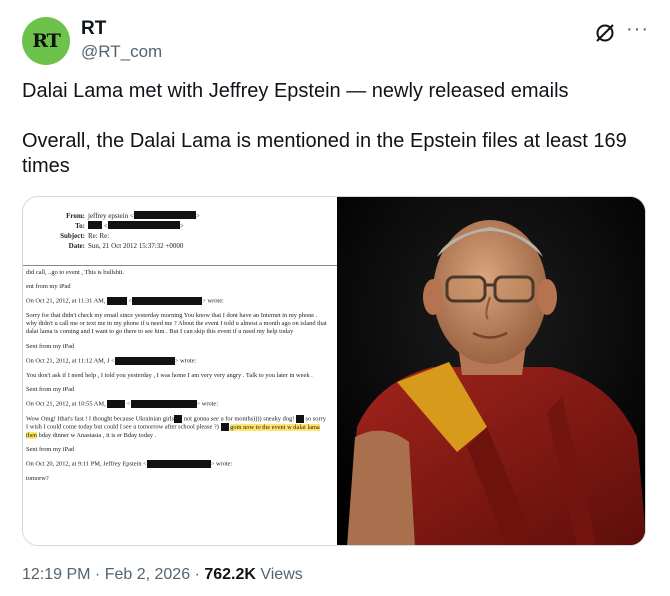  What do you see at coordinates (136, 246) in the screenshot?
I see `date-value: Sun, 21 Oct 2012 15:37:32 +0000` at bounding box center [136, 246].